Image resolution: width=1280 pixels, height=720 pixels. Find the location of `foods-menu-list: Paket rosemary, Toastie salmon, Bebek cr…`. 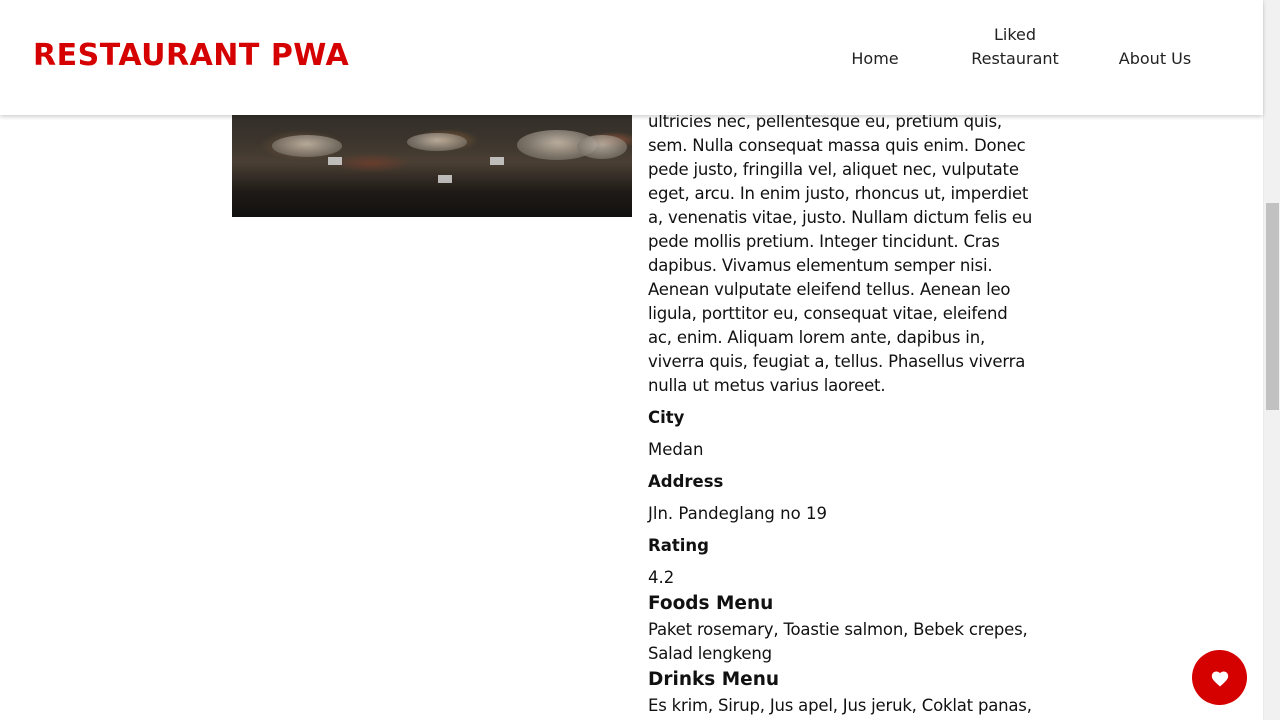

foods-menu-list: Paket rosemary, Toastie salmon, Bebek cr… is located at coordinates (838, 641).